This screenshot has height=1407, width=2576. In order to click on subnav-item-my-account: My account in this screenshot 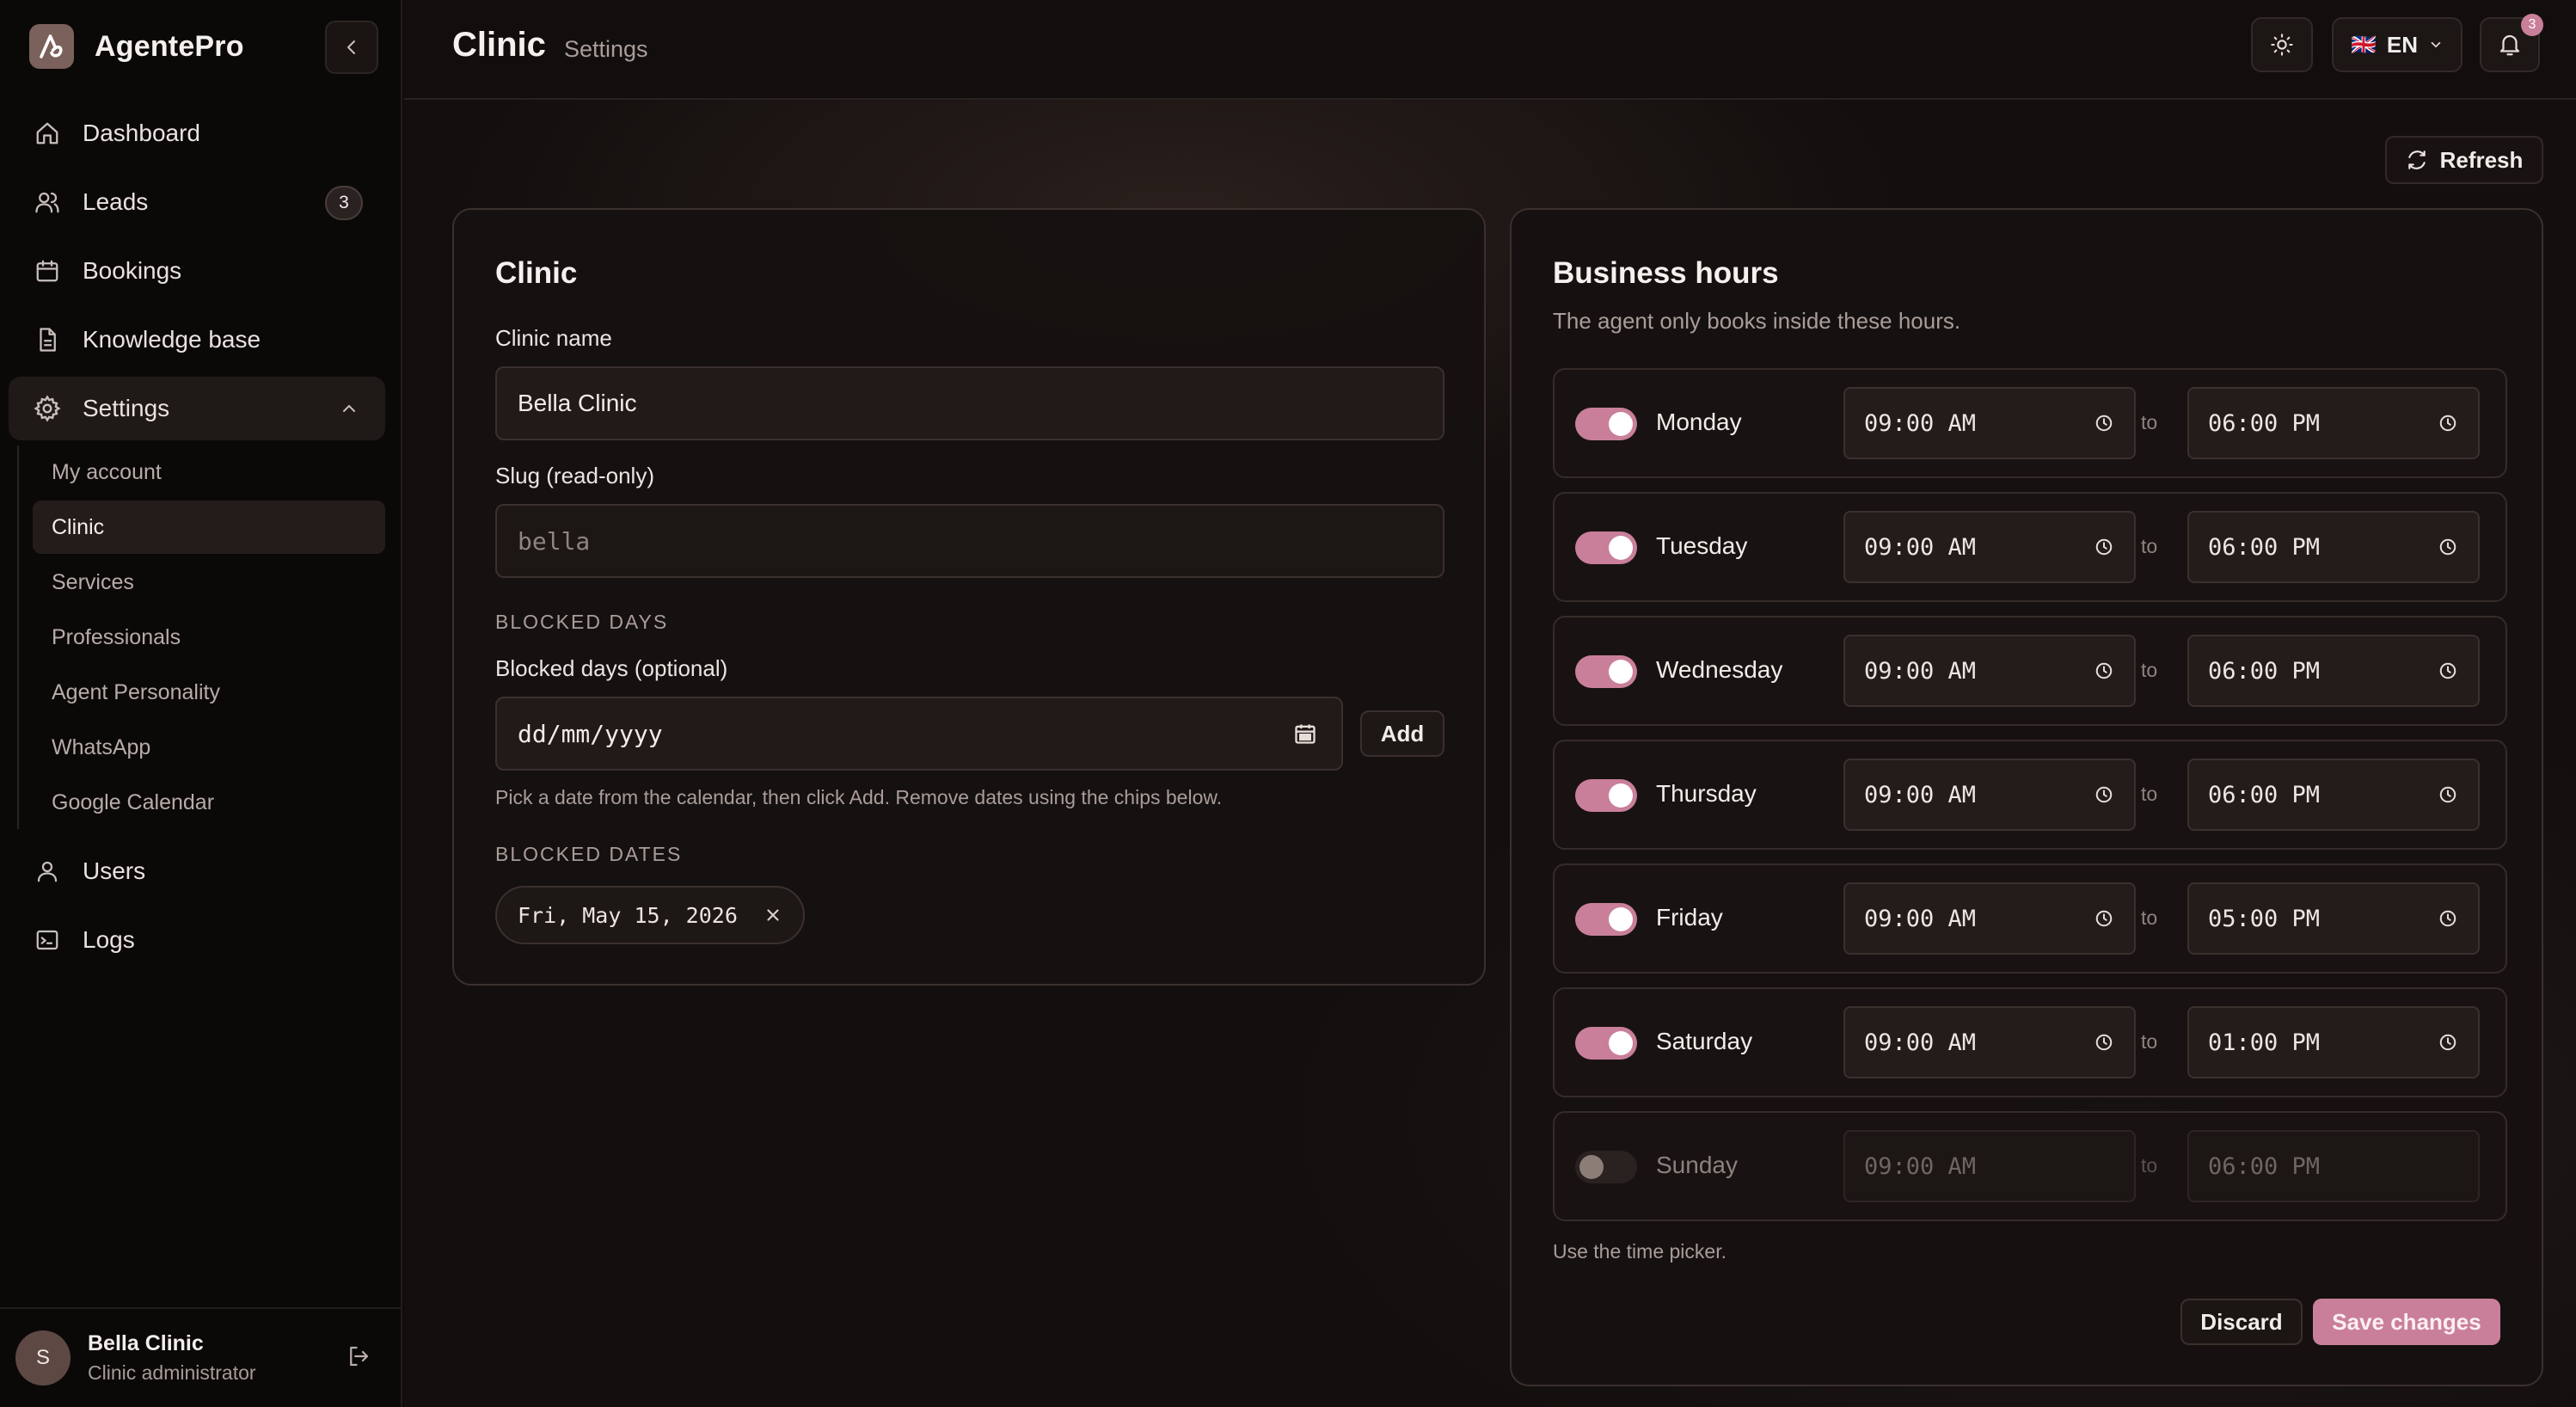, I will do `click(209, 472)`.